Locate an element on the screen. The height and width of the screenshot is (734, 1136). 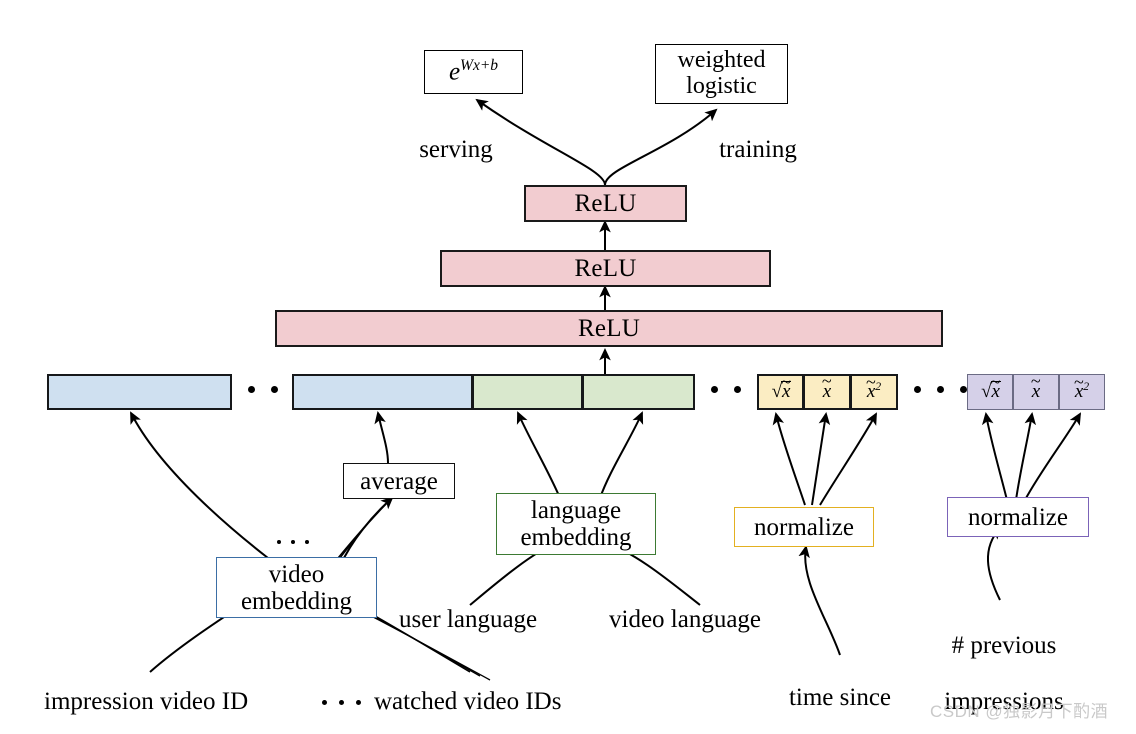
edge-normalize-impr-to-cell2 is located at coordinates (1026, 456).